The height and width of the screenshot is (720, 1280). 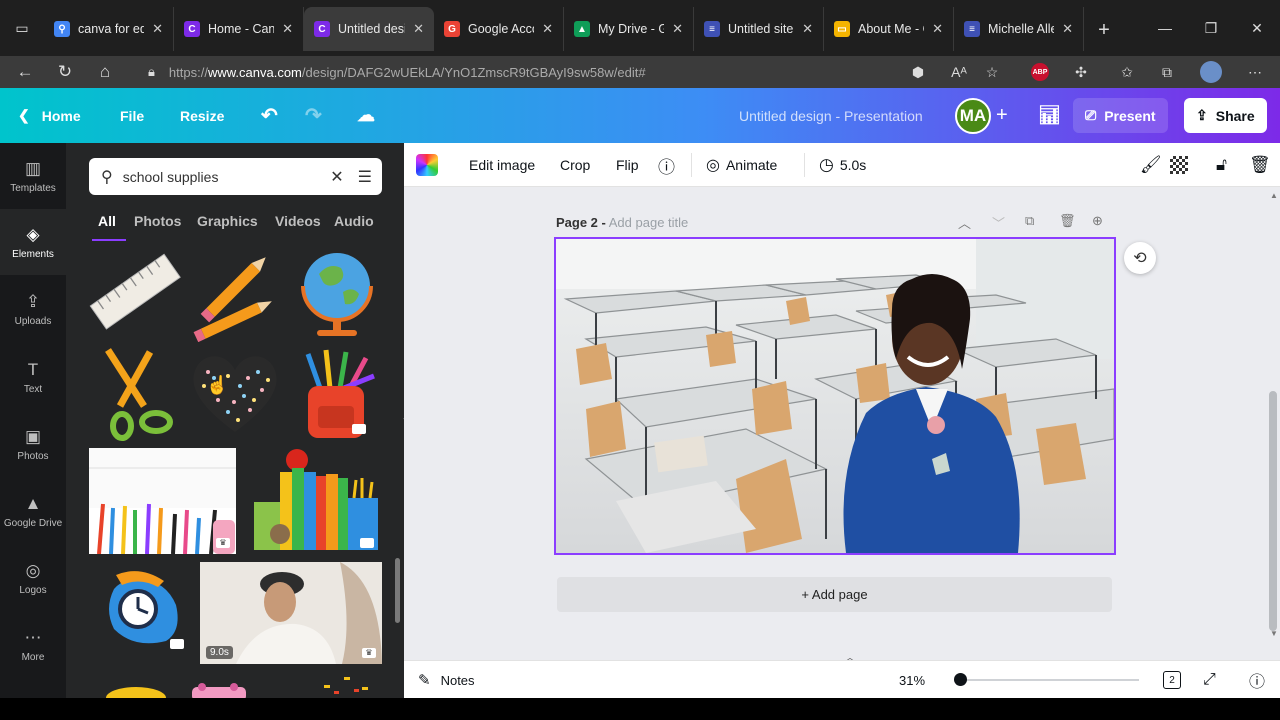 What do you see at coordinates (33, 444) in the screenshot?
I see `rail-item-photos: ▣ Photos` at bounding box center [33, 444].